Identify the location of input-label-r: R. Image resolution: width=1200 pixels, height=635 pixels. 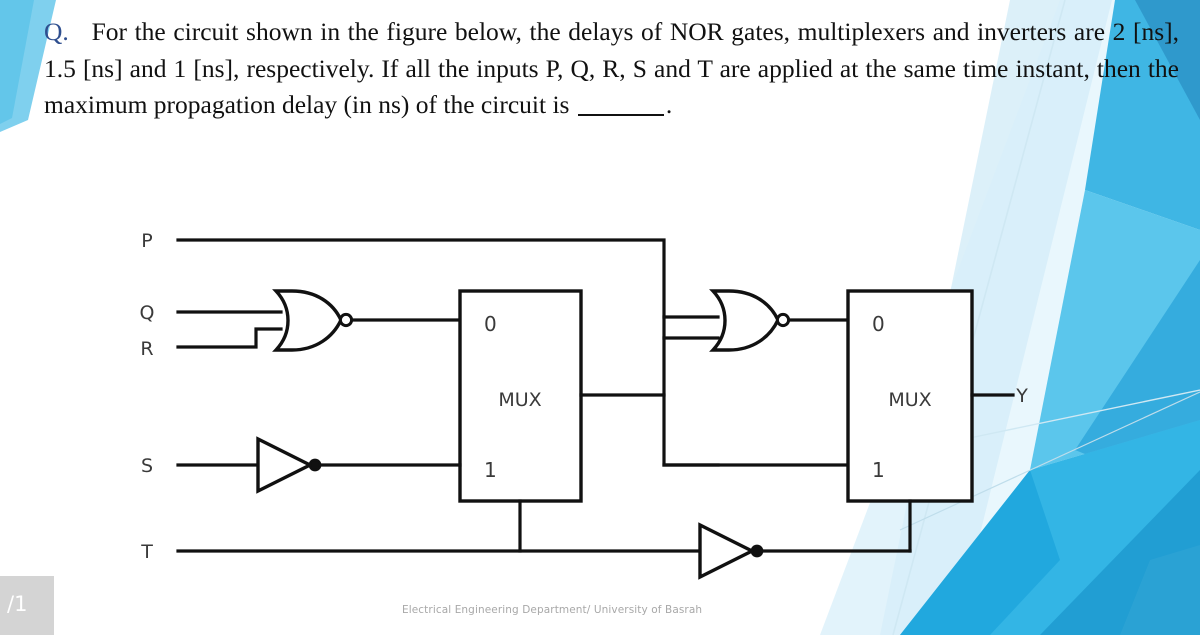
(146, 349).